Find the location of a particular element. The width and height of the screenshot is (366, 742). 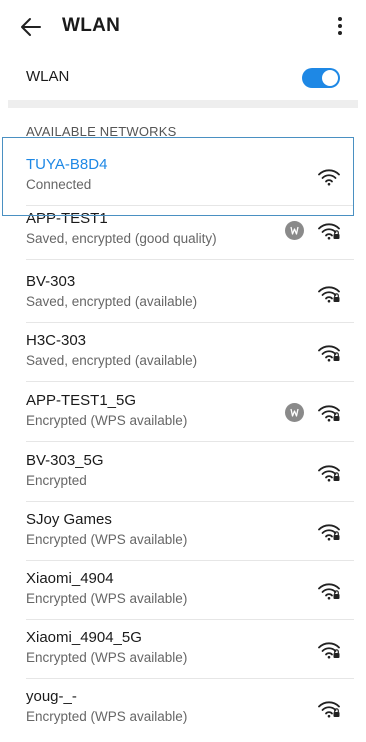

section-divider is located at coordinates (183, 104).